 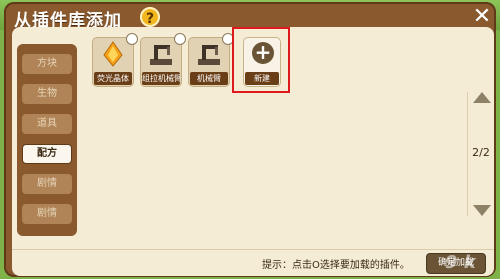 What do you see at coordinates (47, 94) in the screenshot?
I see `sidebar-item-creatures: 生物` at bounding box center [47, 94].